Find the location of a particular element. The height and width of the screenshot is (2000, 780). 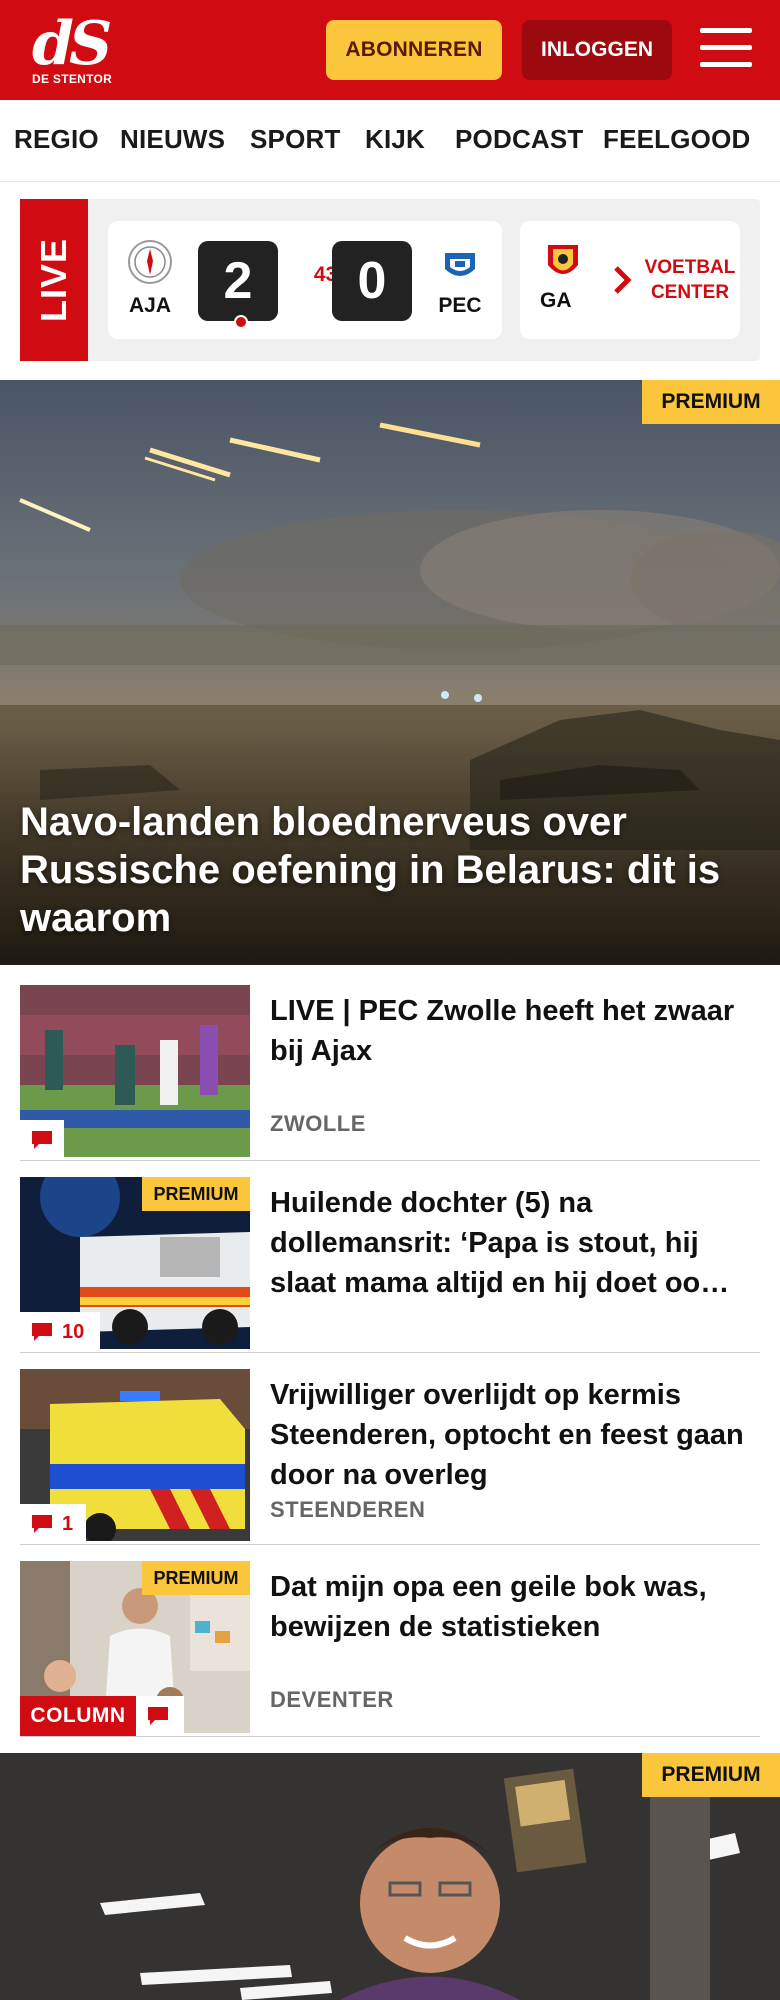

site-header: dS DE STENTOR ABONNEREN INLOGGEN is located at coordinates (390, 50).